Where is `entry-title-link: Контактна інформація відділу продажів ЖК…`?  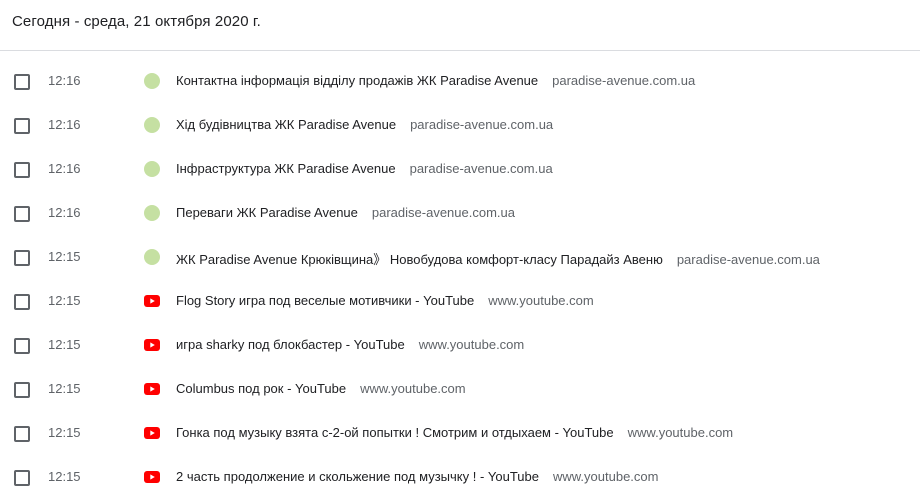 entry-title-link: Контактна інформація відділу продажів ЖК… is located at coordinates (357, 80).